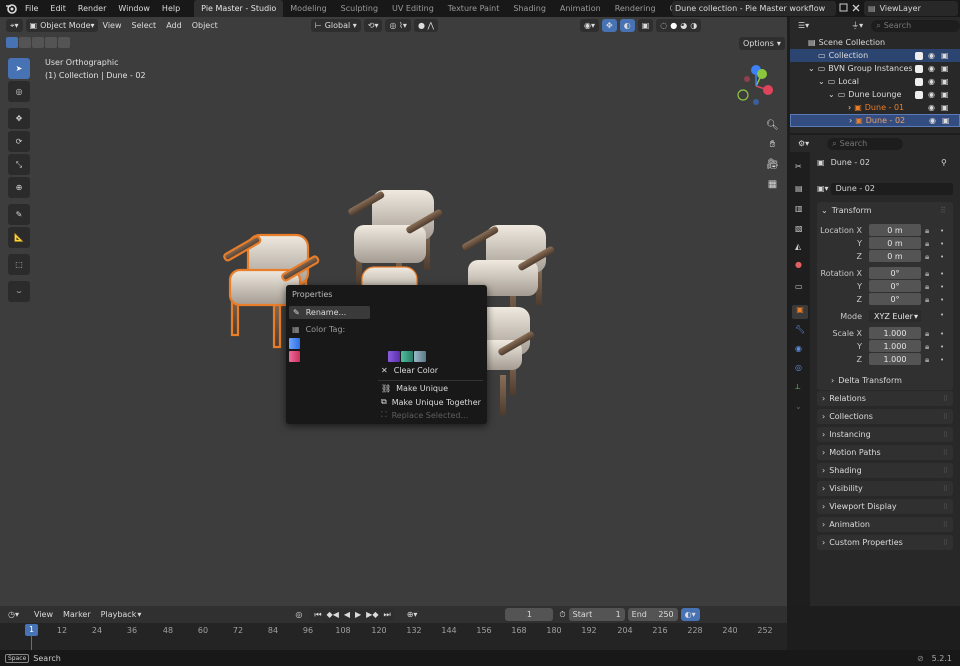 This screenshot has height=666, width=960. I want to click on location-y-field: 0 m, so click(895, 243).